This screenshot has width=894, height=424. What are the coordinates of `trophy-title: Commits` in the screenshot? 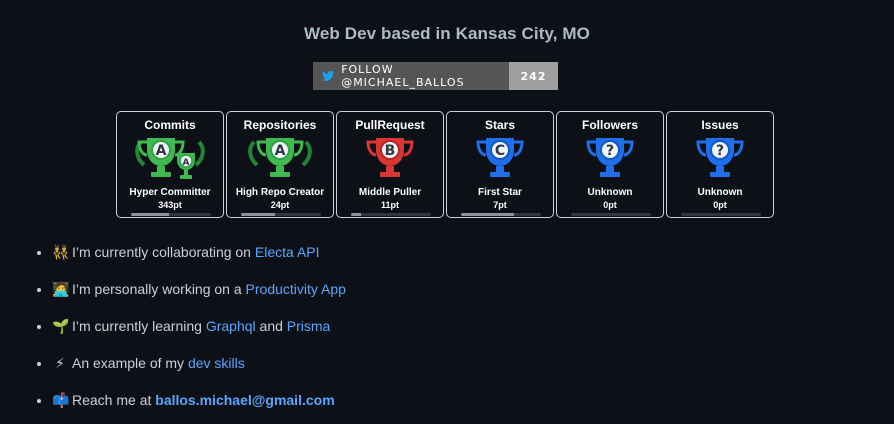 It's located at (170, 125).